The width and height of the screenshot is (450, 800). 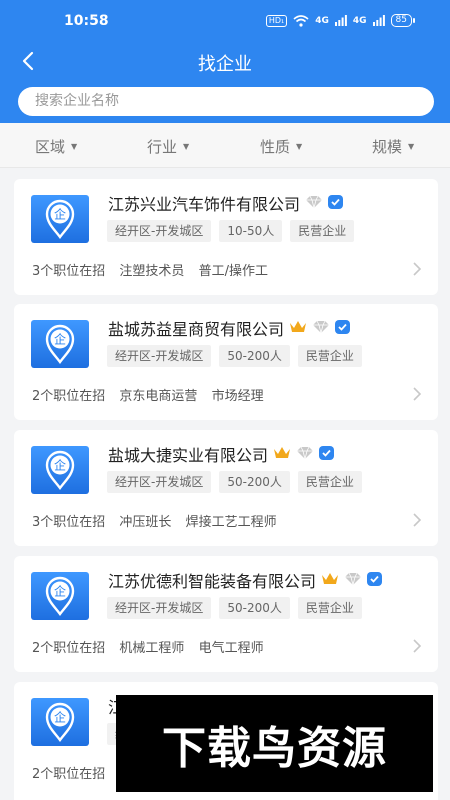 I want to click on filter-label: 规模, so click(x=387, y=147).